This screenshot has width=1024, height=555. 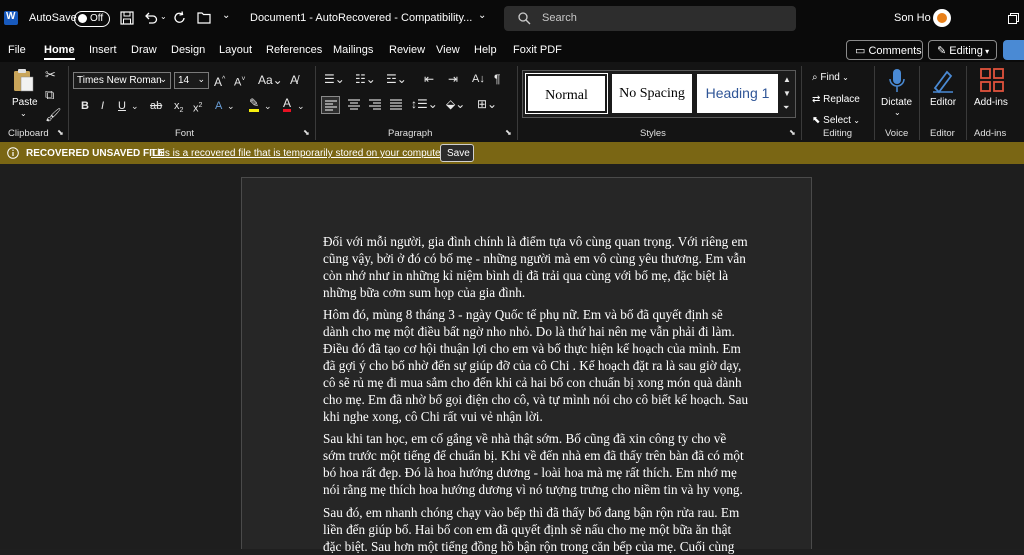 I want to click on highlight-icon: ✎, so click(x=254, y=104).